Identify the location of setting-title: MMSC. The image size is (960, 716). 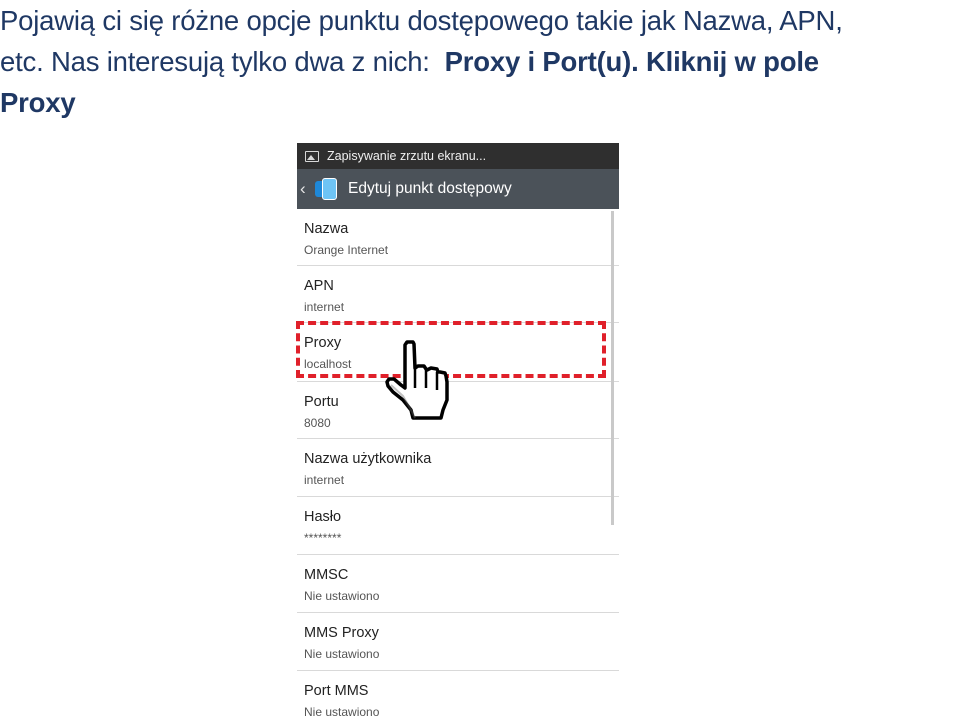
(326, 575).